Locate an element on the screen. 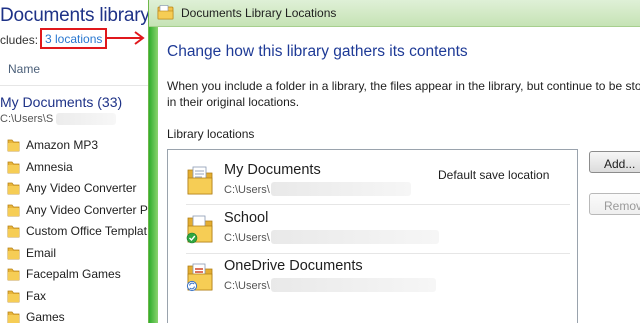 The height and width of the screenshot is (323, 640). red-arrow-icon is located at coordinates (125, 38).